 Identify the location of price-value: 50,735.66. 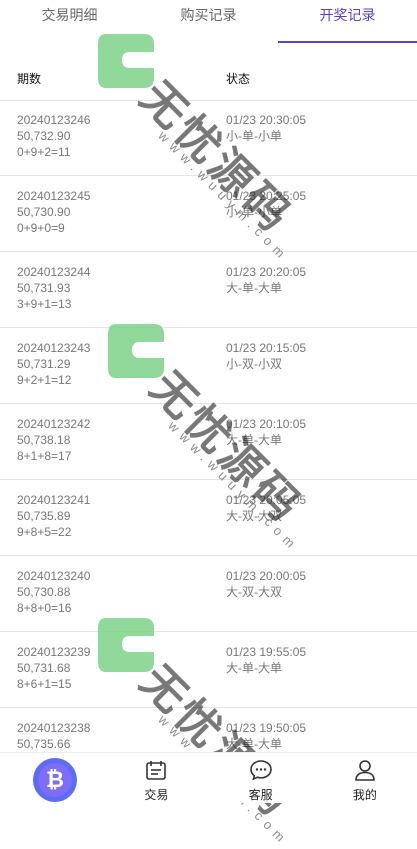
(44, 744).